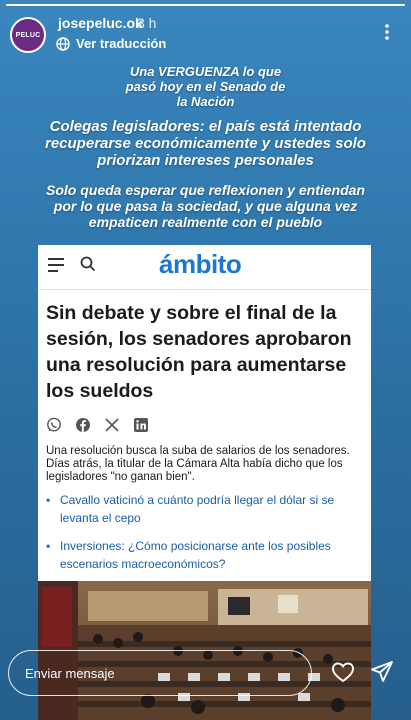 The height and width of the screenshot is (720, 411). I want to click on see-translation-button: Ver traducción, so click(111, 43).